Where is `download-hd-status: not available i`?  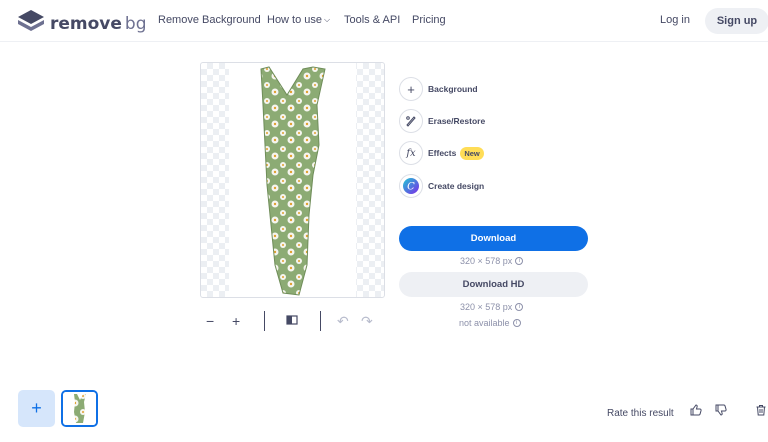
download-hd-status: not available i is located at coordinates (490, 323).